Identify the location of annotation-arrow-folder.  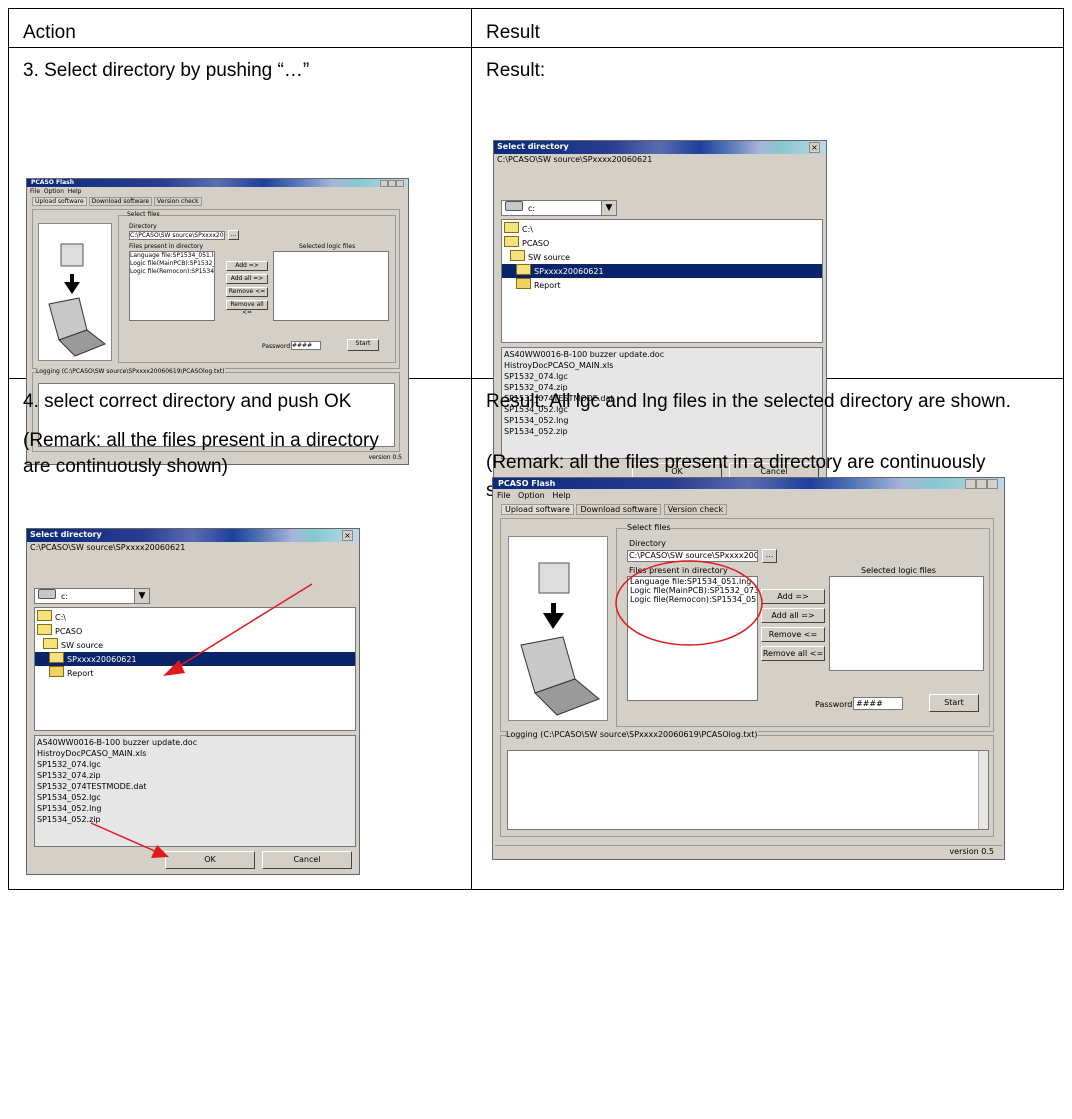
(242, 627).